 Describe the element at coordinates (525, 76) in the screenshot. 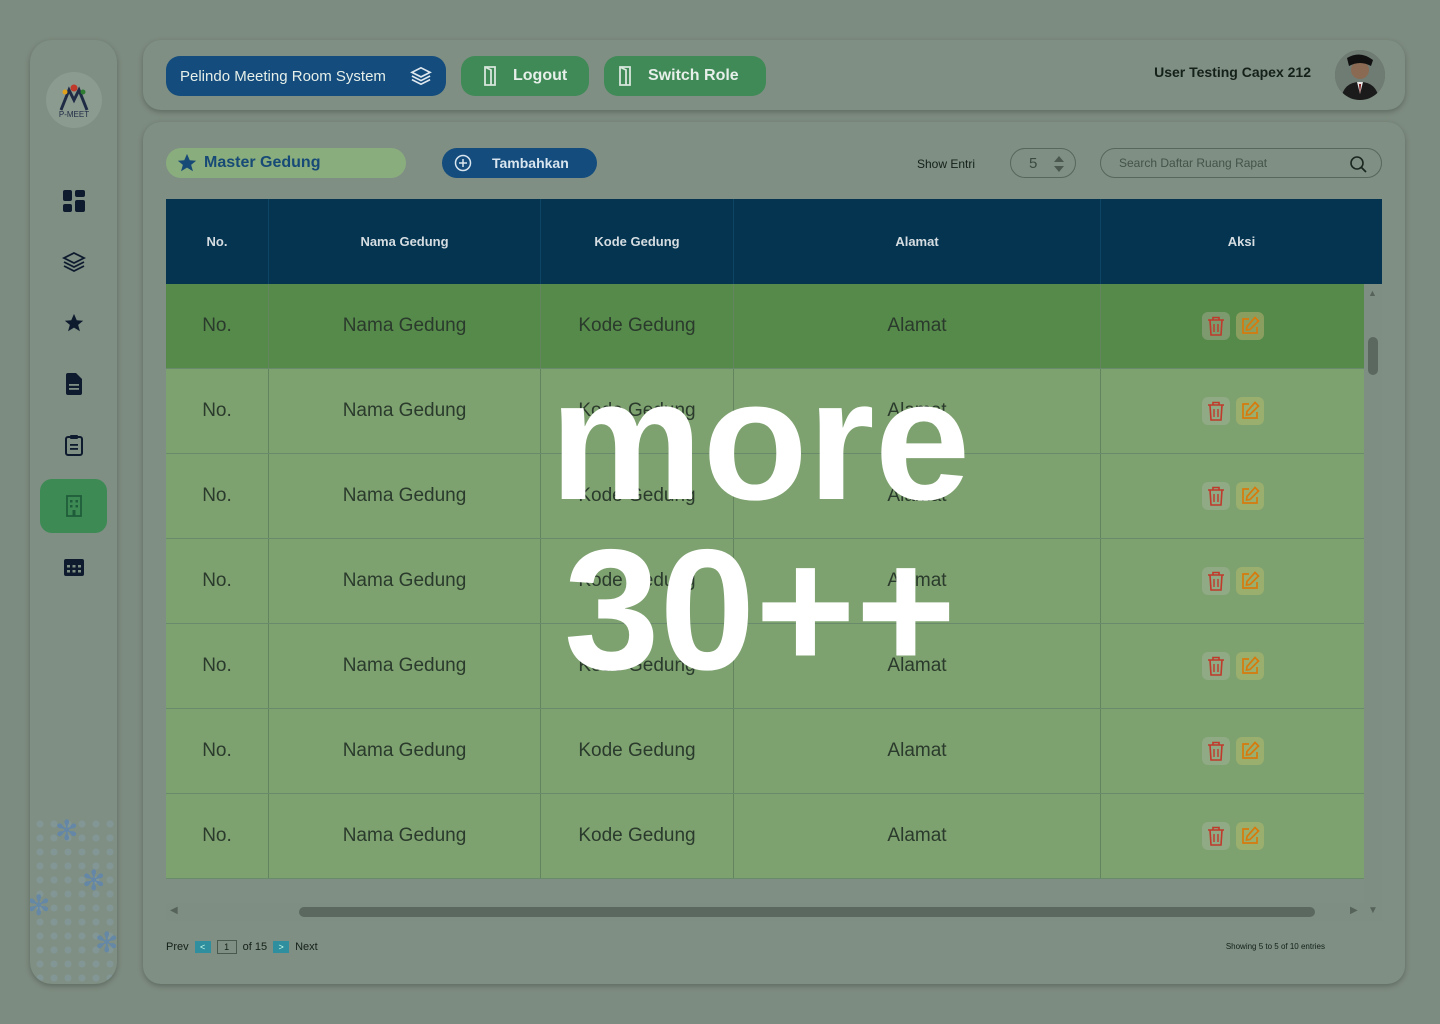

I see `logout-button: Logout` at that location.